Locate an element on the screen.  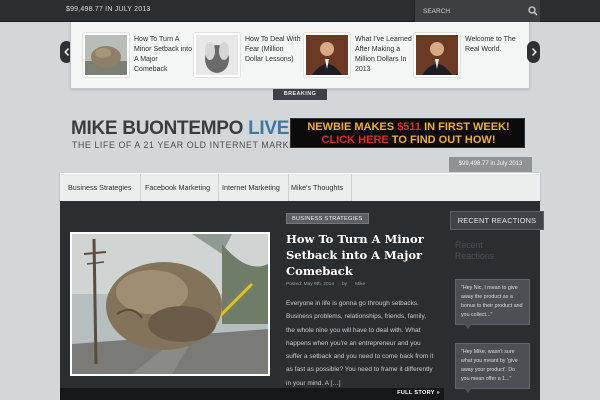
search-icon is located at coordinates (533, 11).